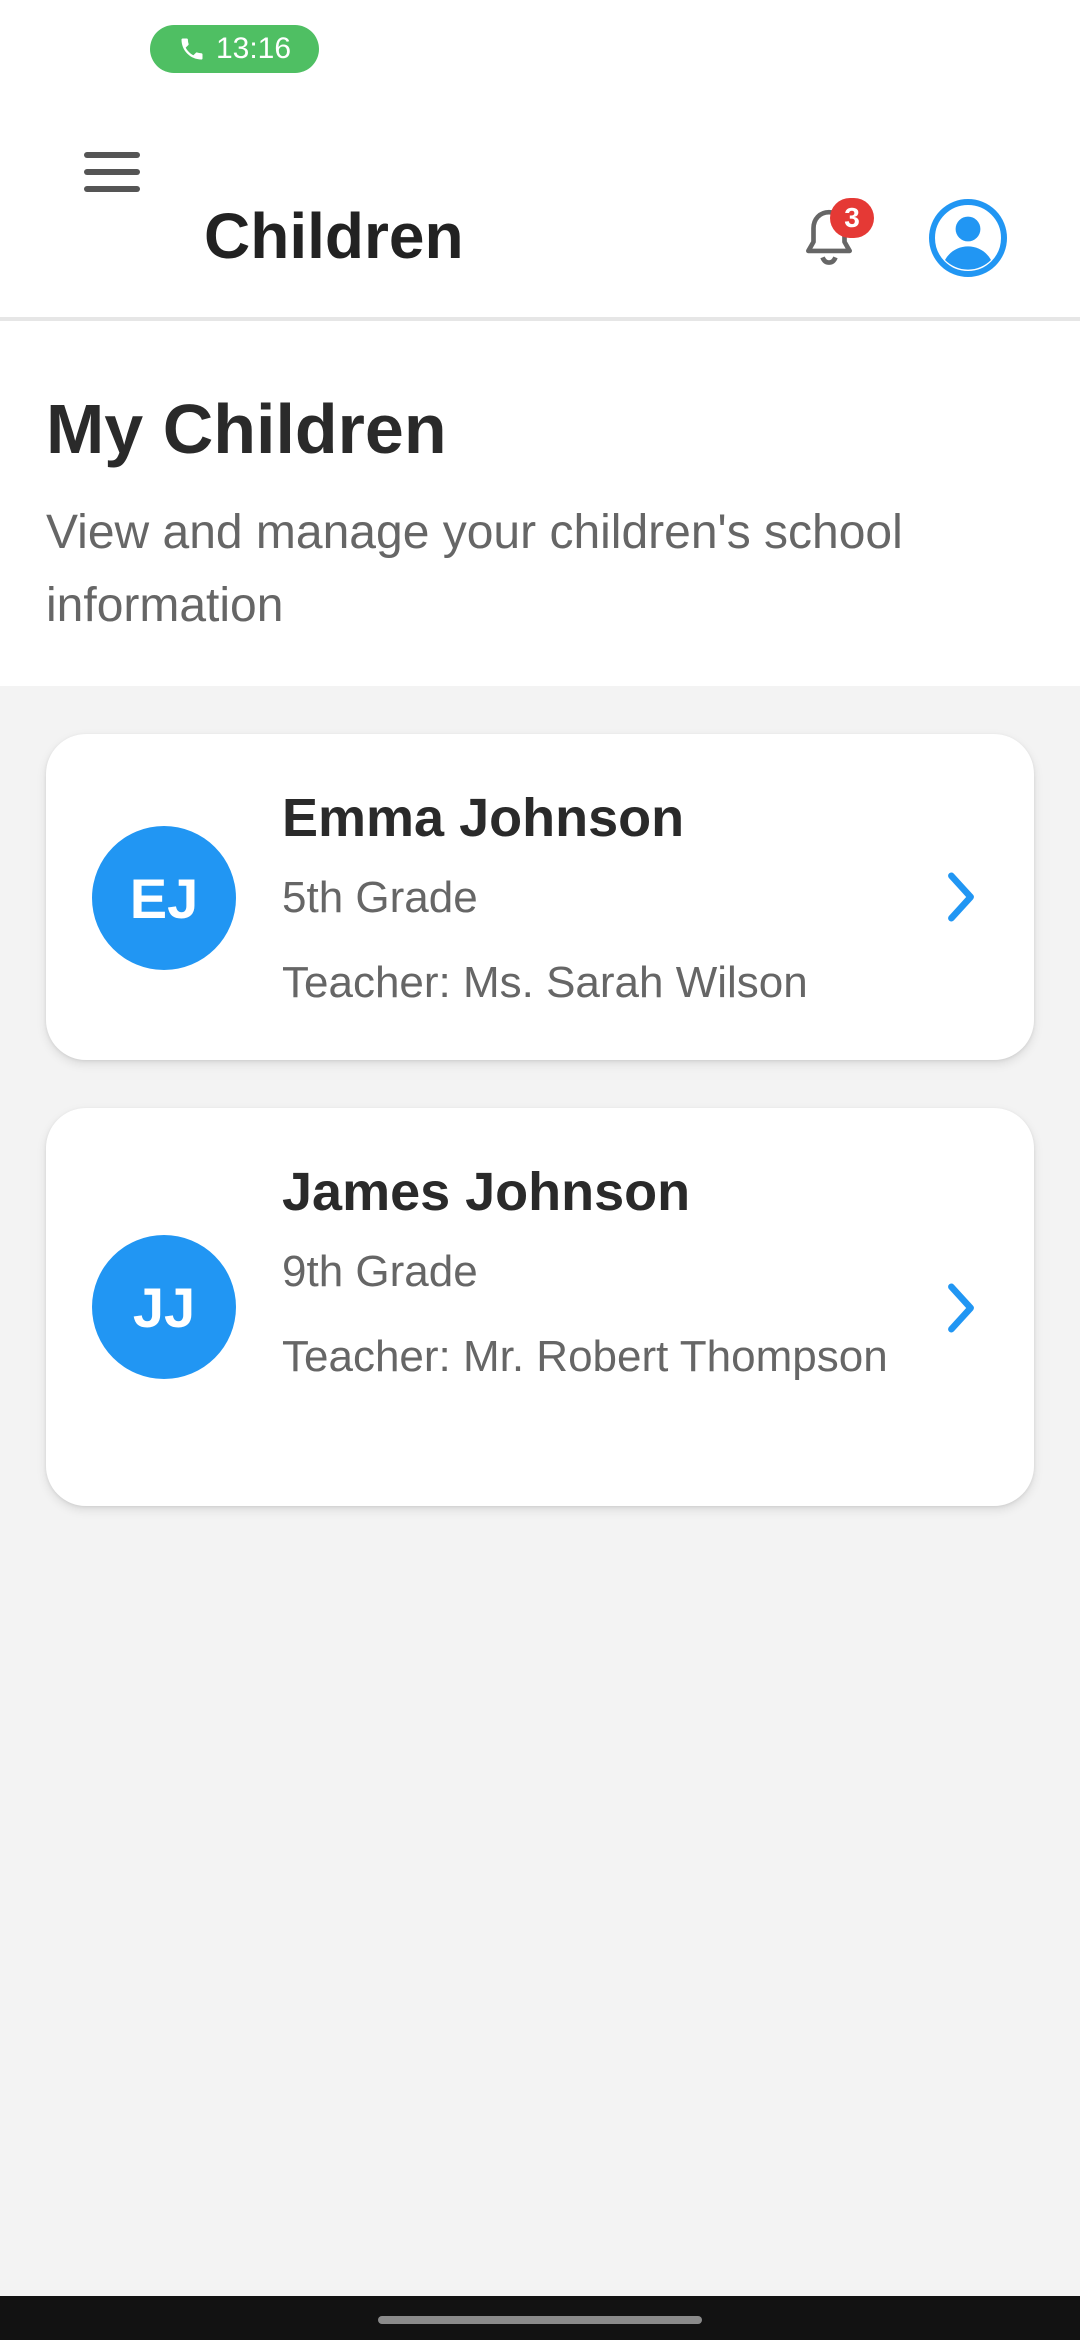  What do you see at coordinates (380, 897) in the screenshot?
I see `child-grade: 5th Grade` at bounding box center [380, 897].